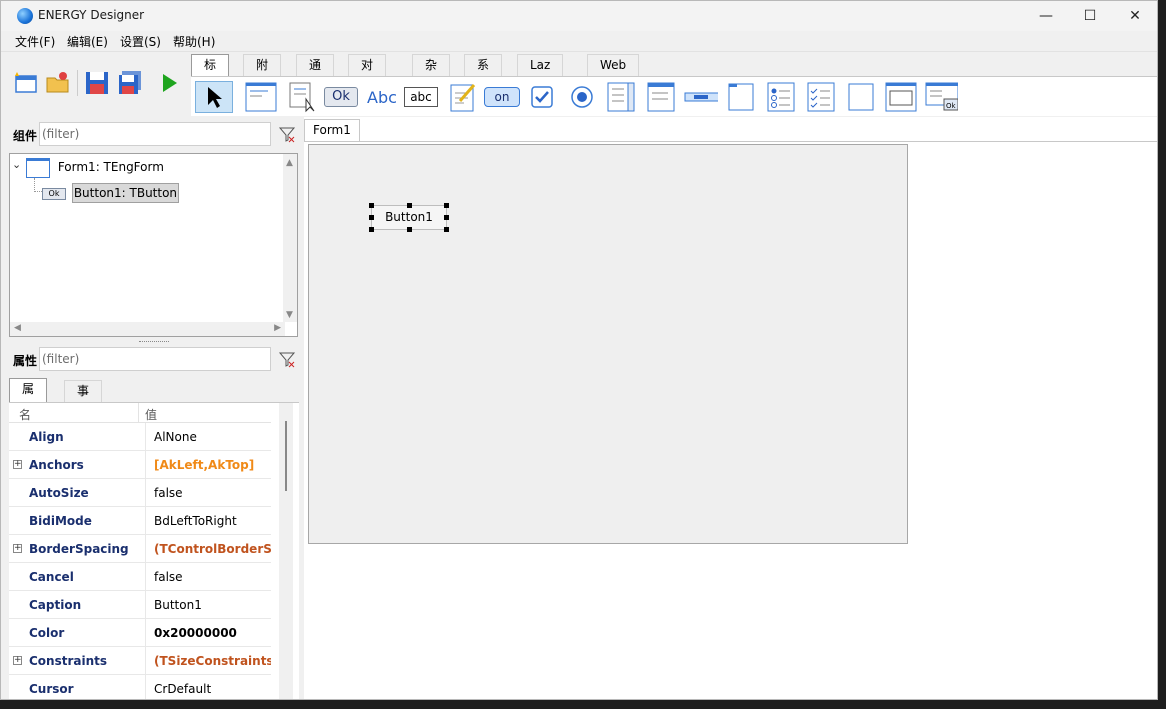  I want to click on collapse-arrow-icon: ⌄, so click(16, 164).